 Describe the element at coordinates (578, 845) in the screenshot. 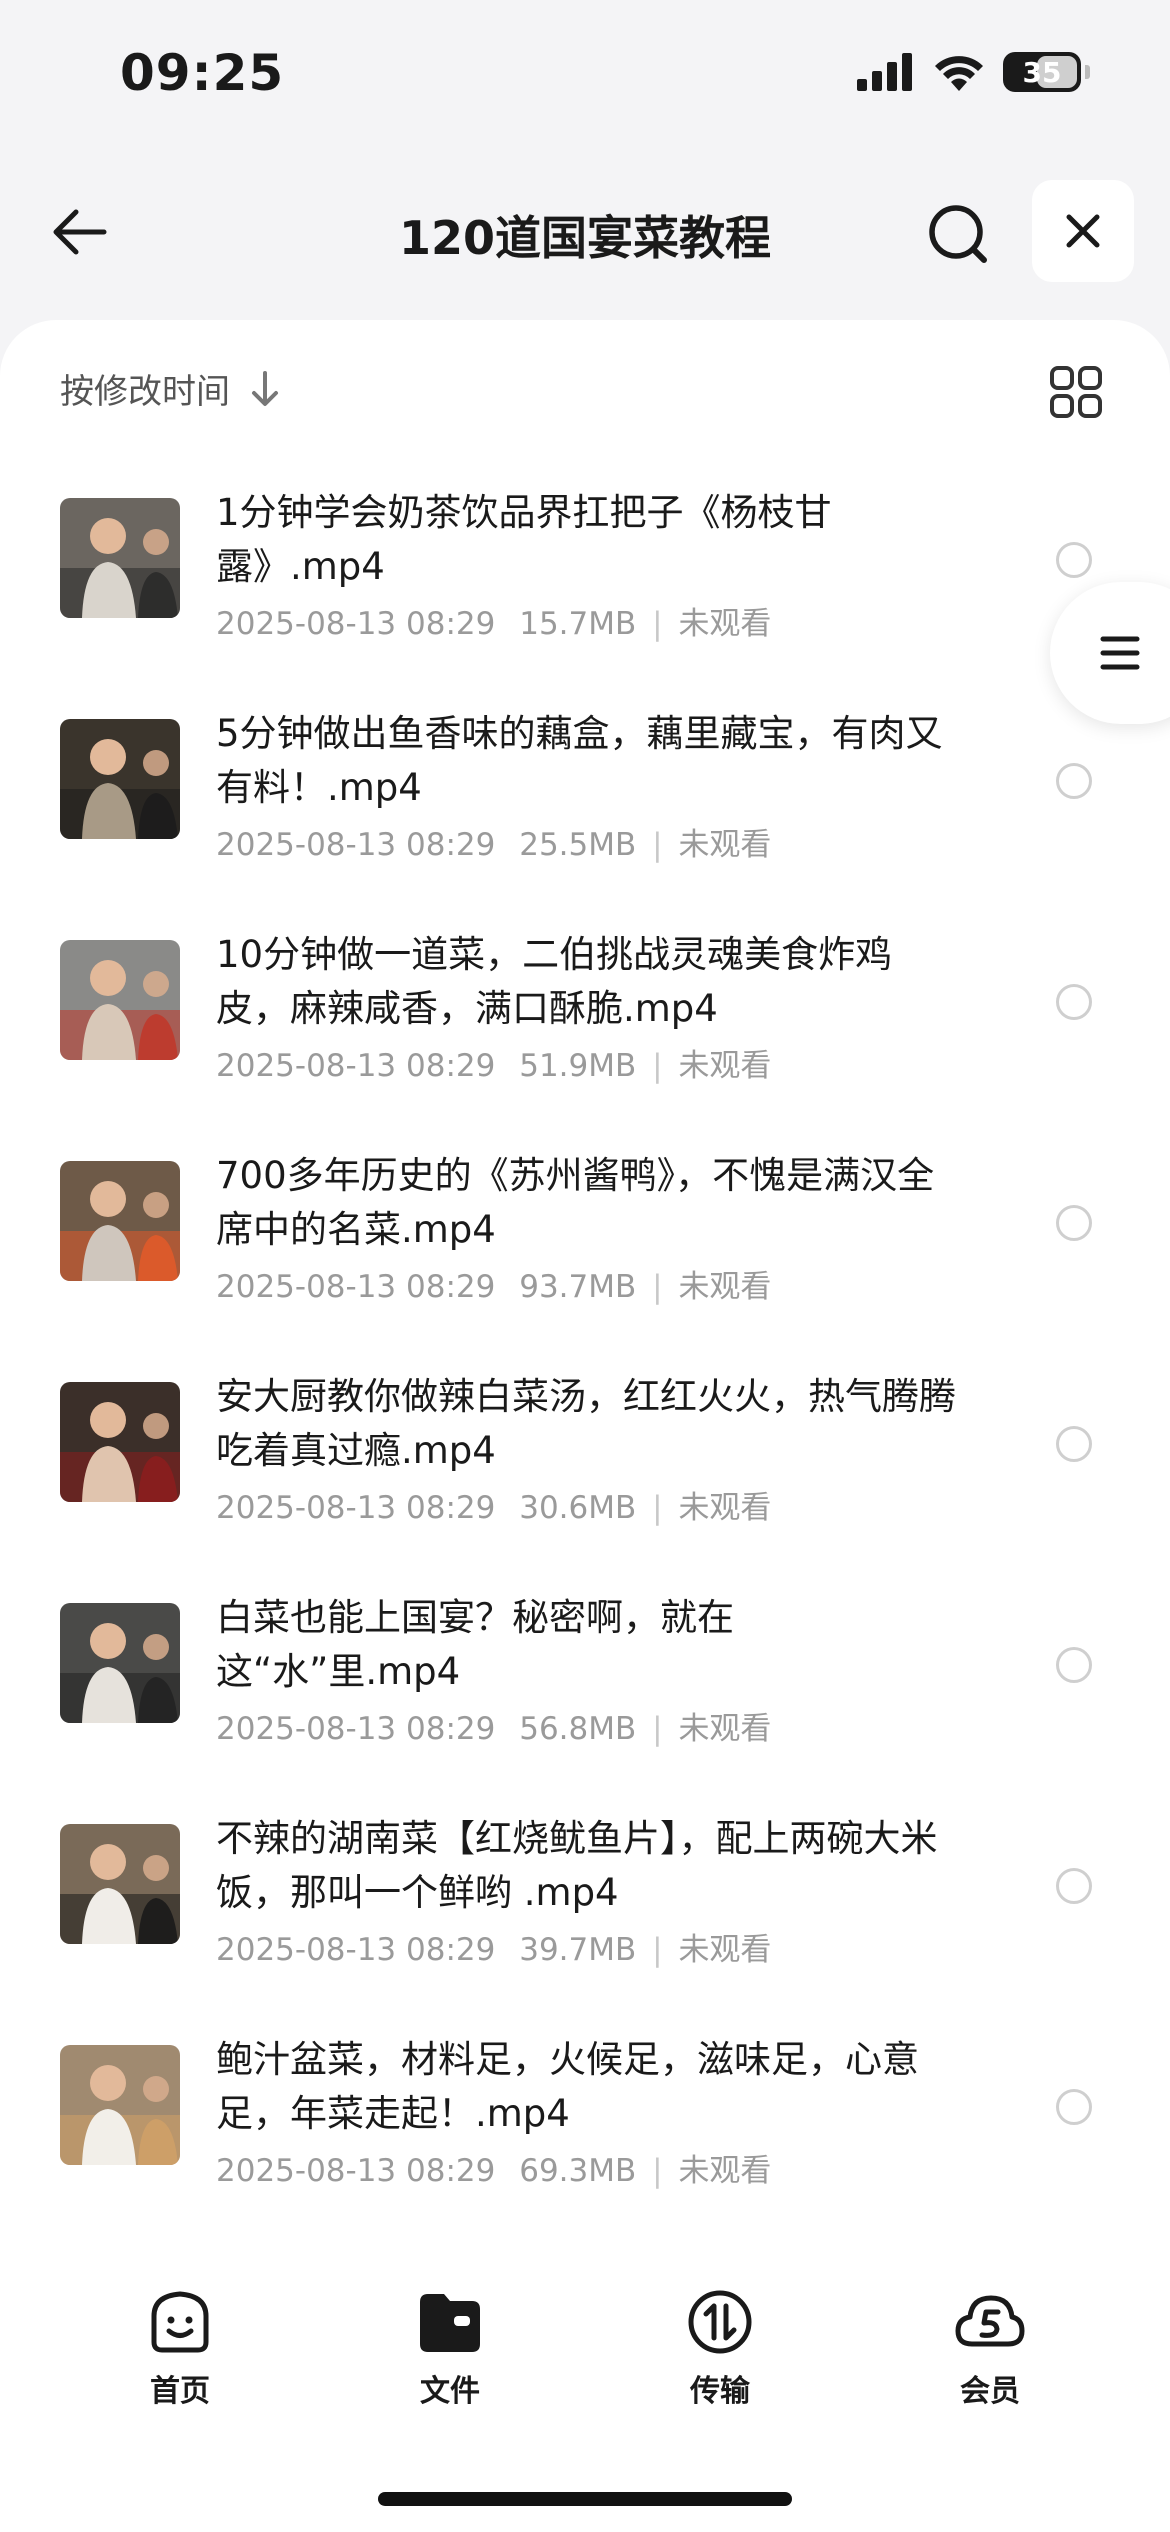

I see `file-size: 25.5MB` at that location.